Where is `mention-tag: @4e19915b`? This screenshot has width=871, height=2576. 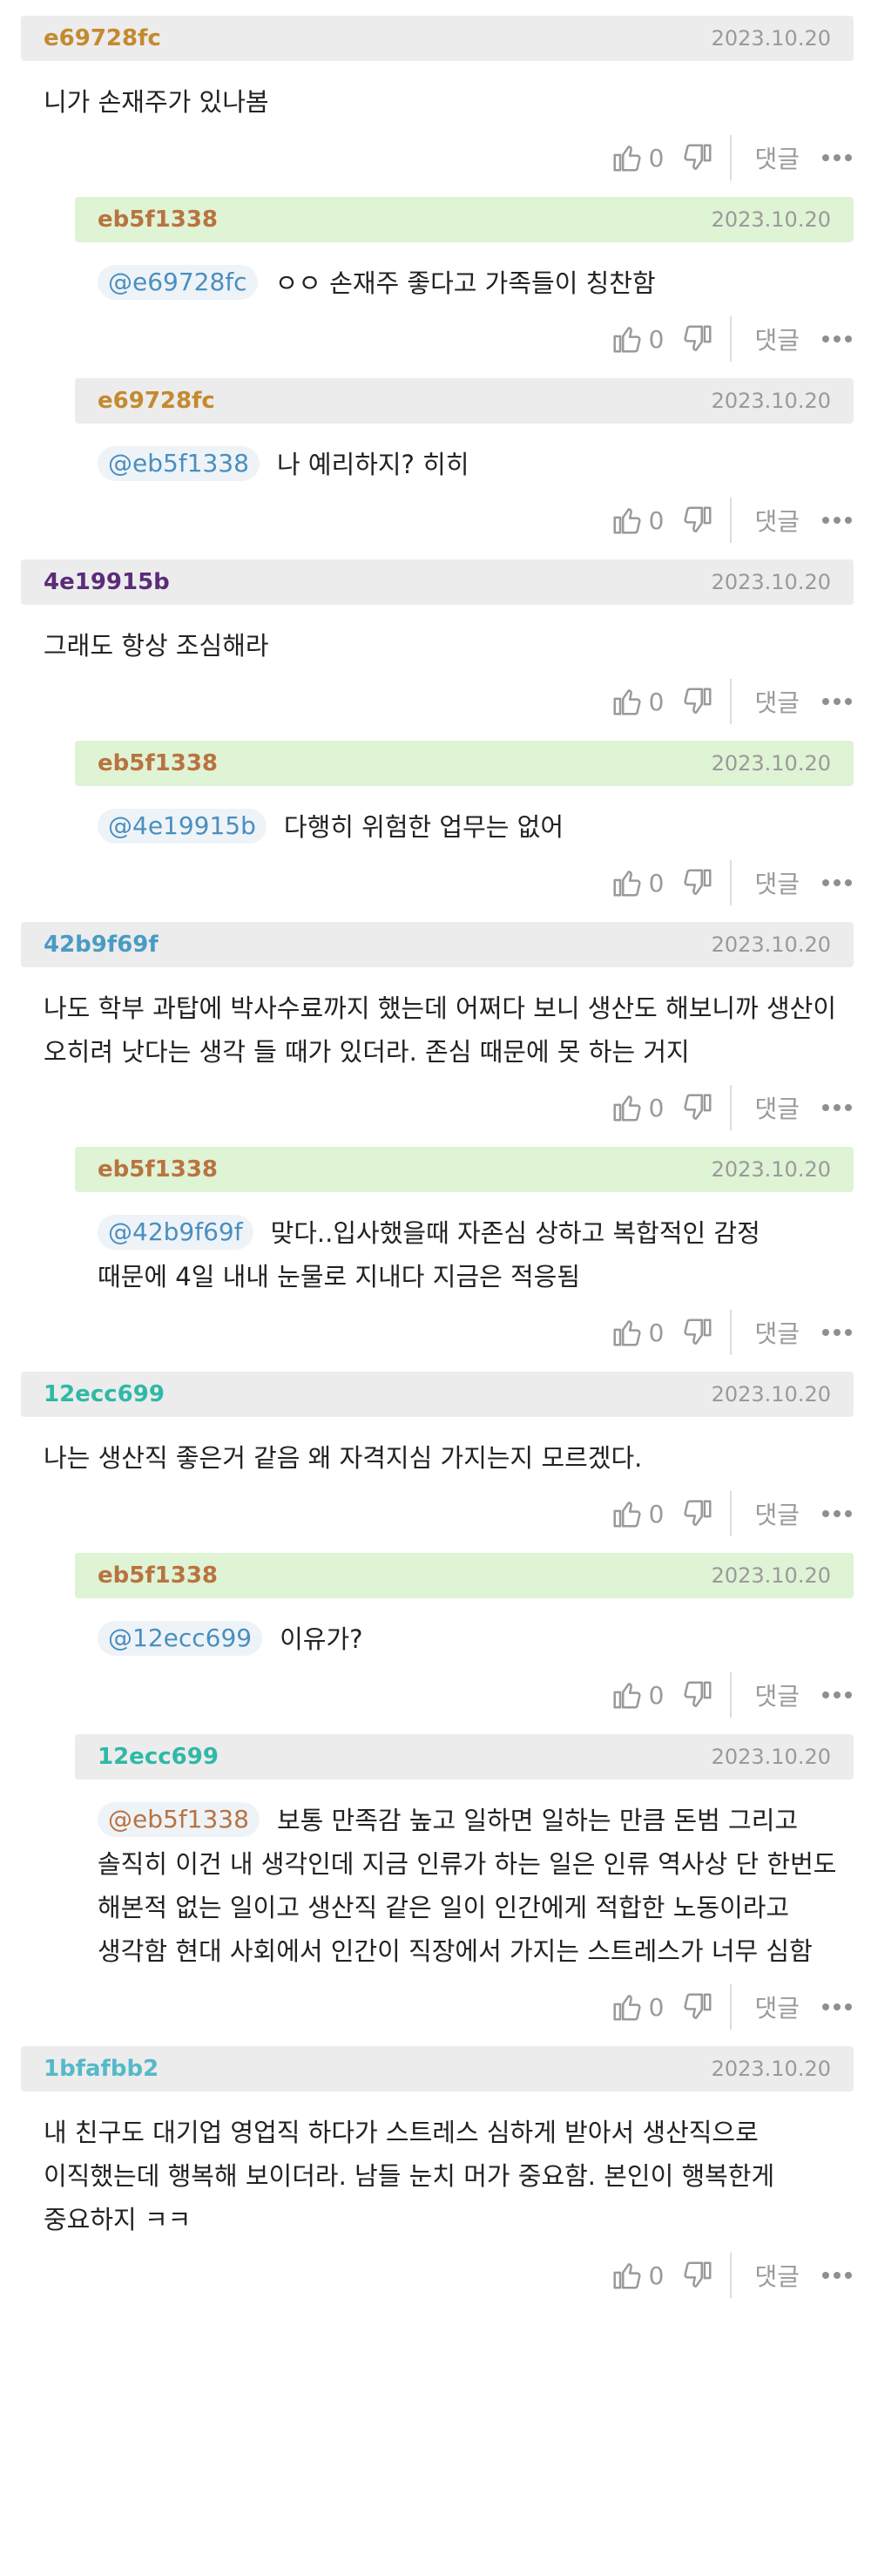
mention-tag: @4e19915b is located at coordinates (182, 827).